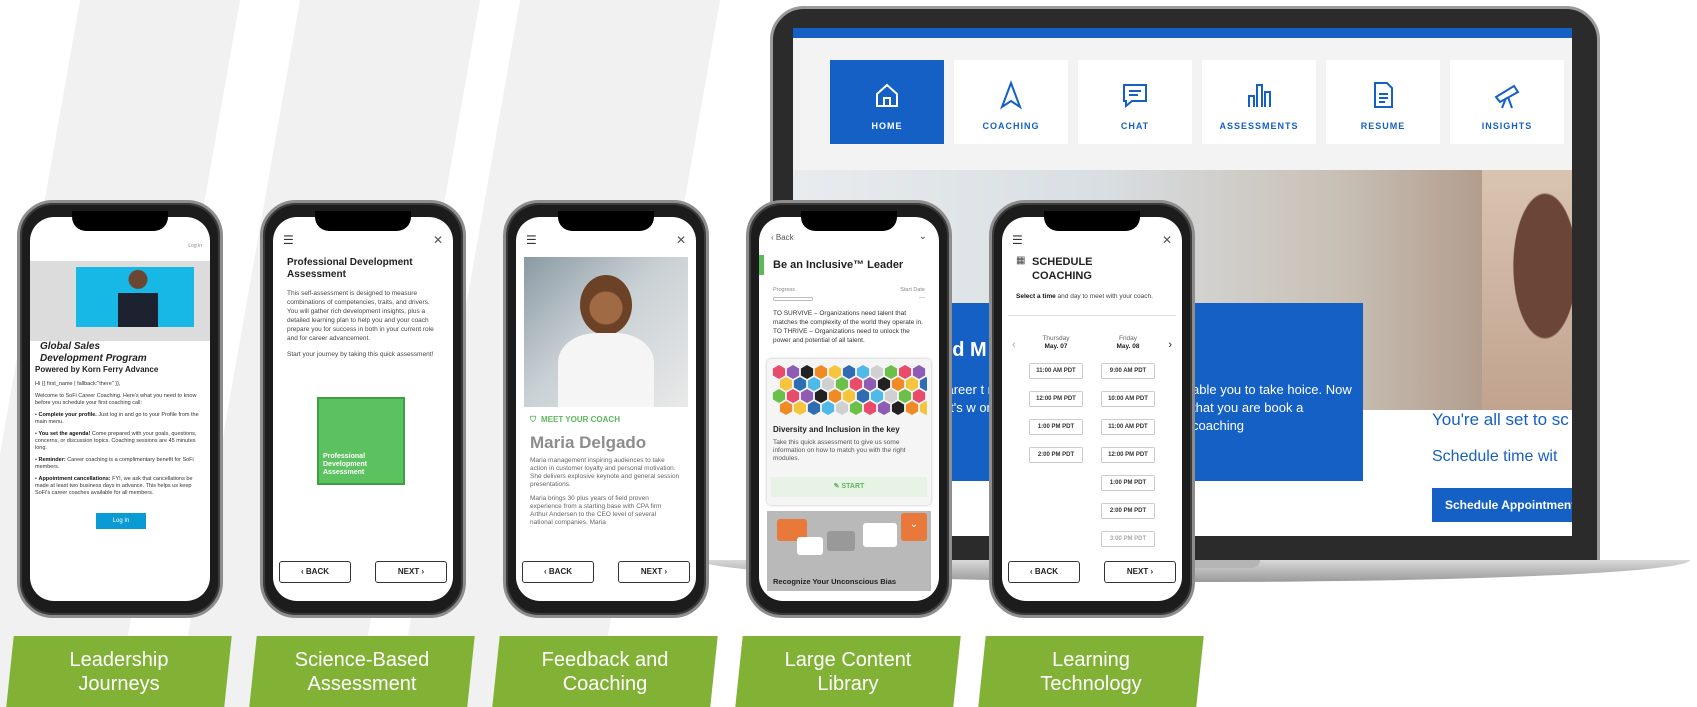 This screenshot has width=1697, height=707. I want to click on assessment-card: Professional Development Assessment, so click(361, 441).